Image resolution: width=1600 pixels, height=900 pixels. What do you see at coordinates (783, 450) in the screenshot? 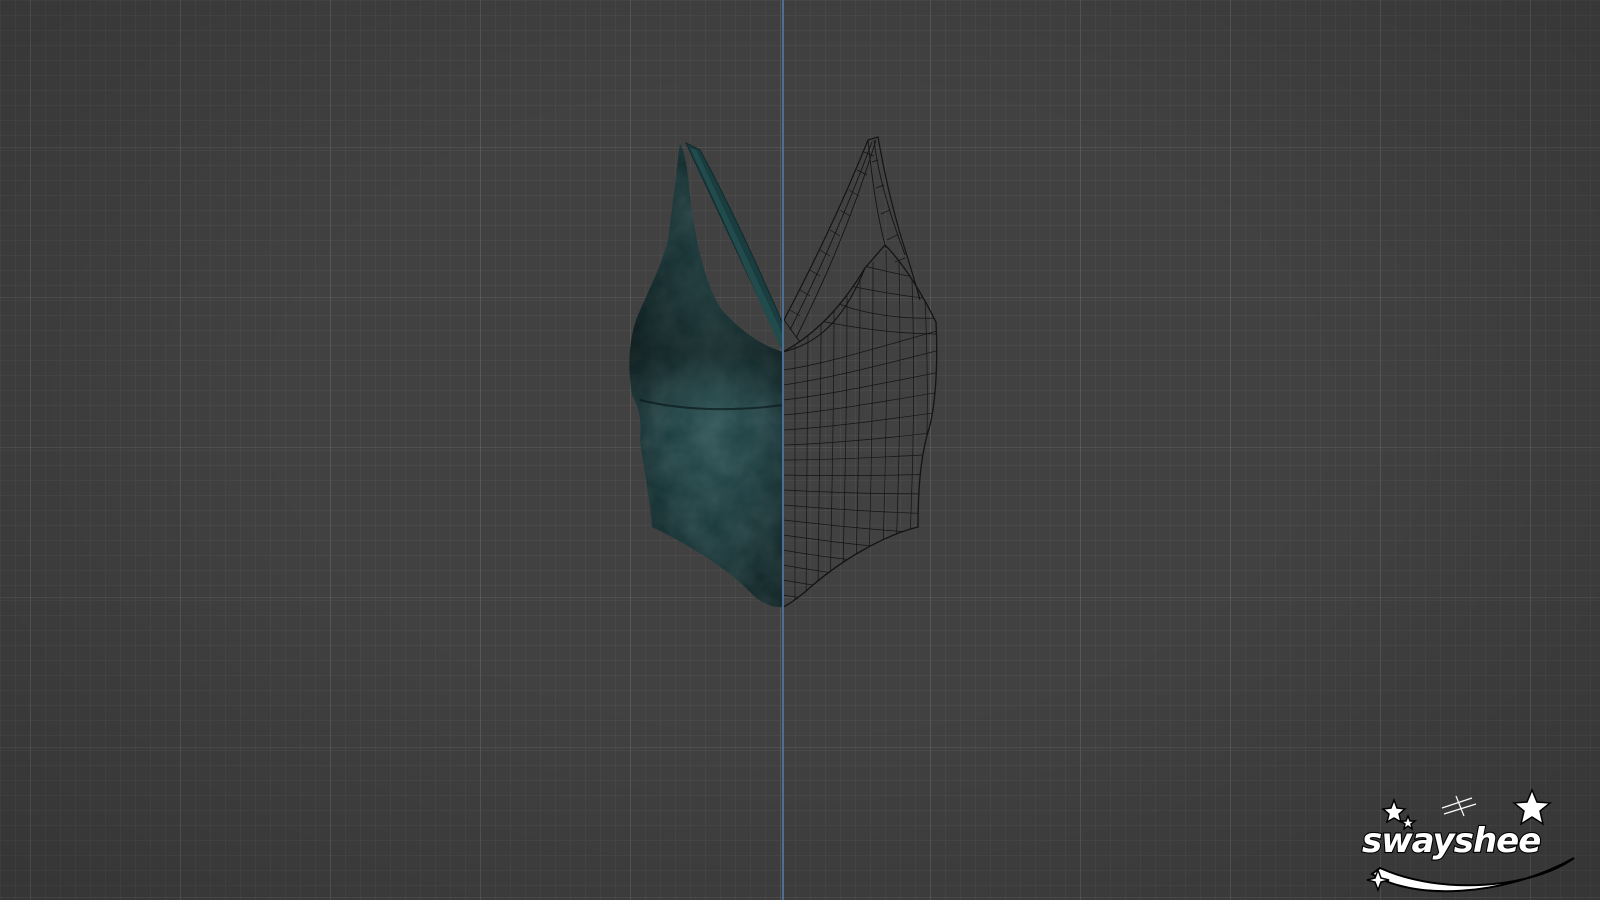
I see `split-view-divider` at bounding box center [783, 450].